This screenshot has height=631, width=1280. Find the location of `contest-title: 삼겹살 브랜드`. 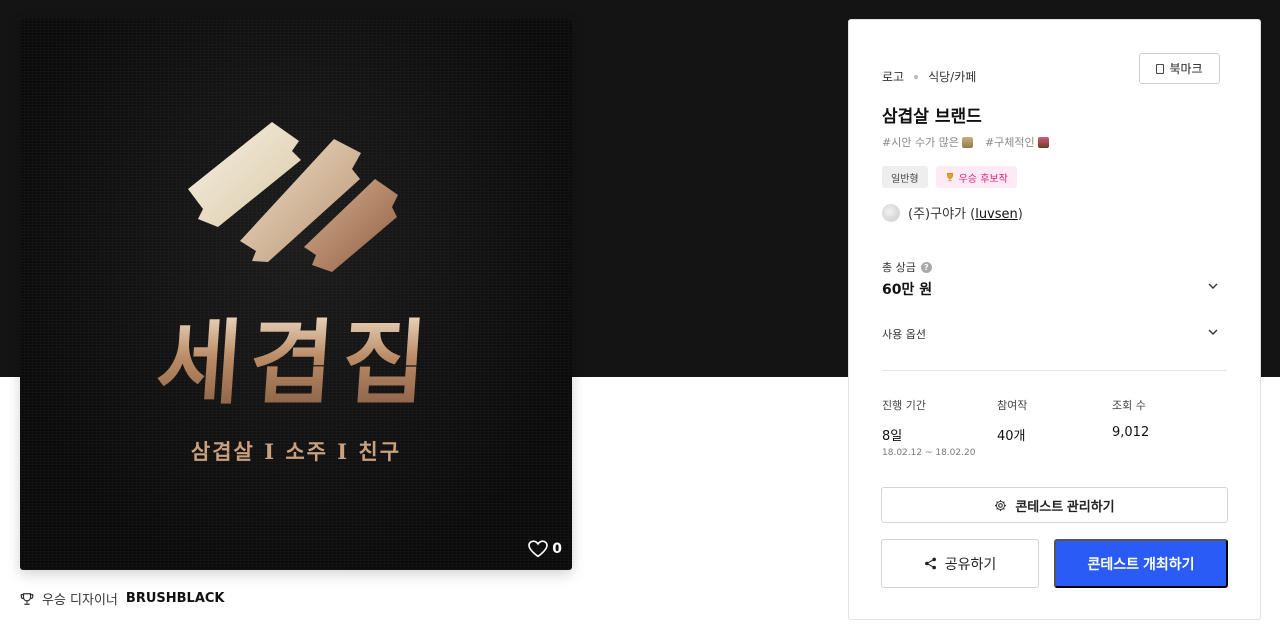

contest-title: 삼겹살 브랜드 is located at coordinates (932, 117).